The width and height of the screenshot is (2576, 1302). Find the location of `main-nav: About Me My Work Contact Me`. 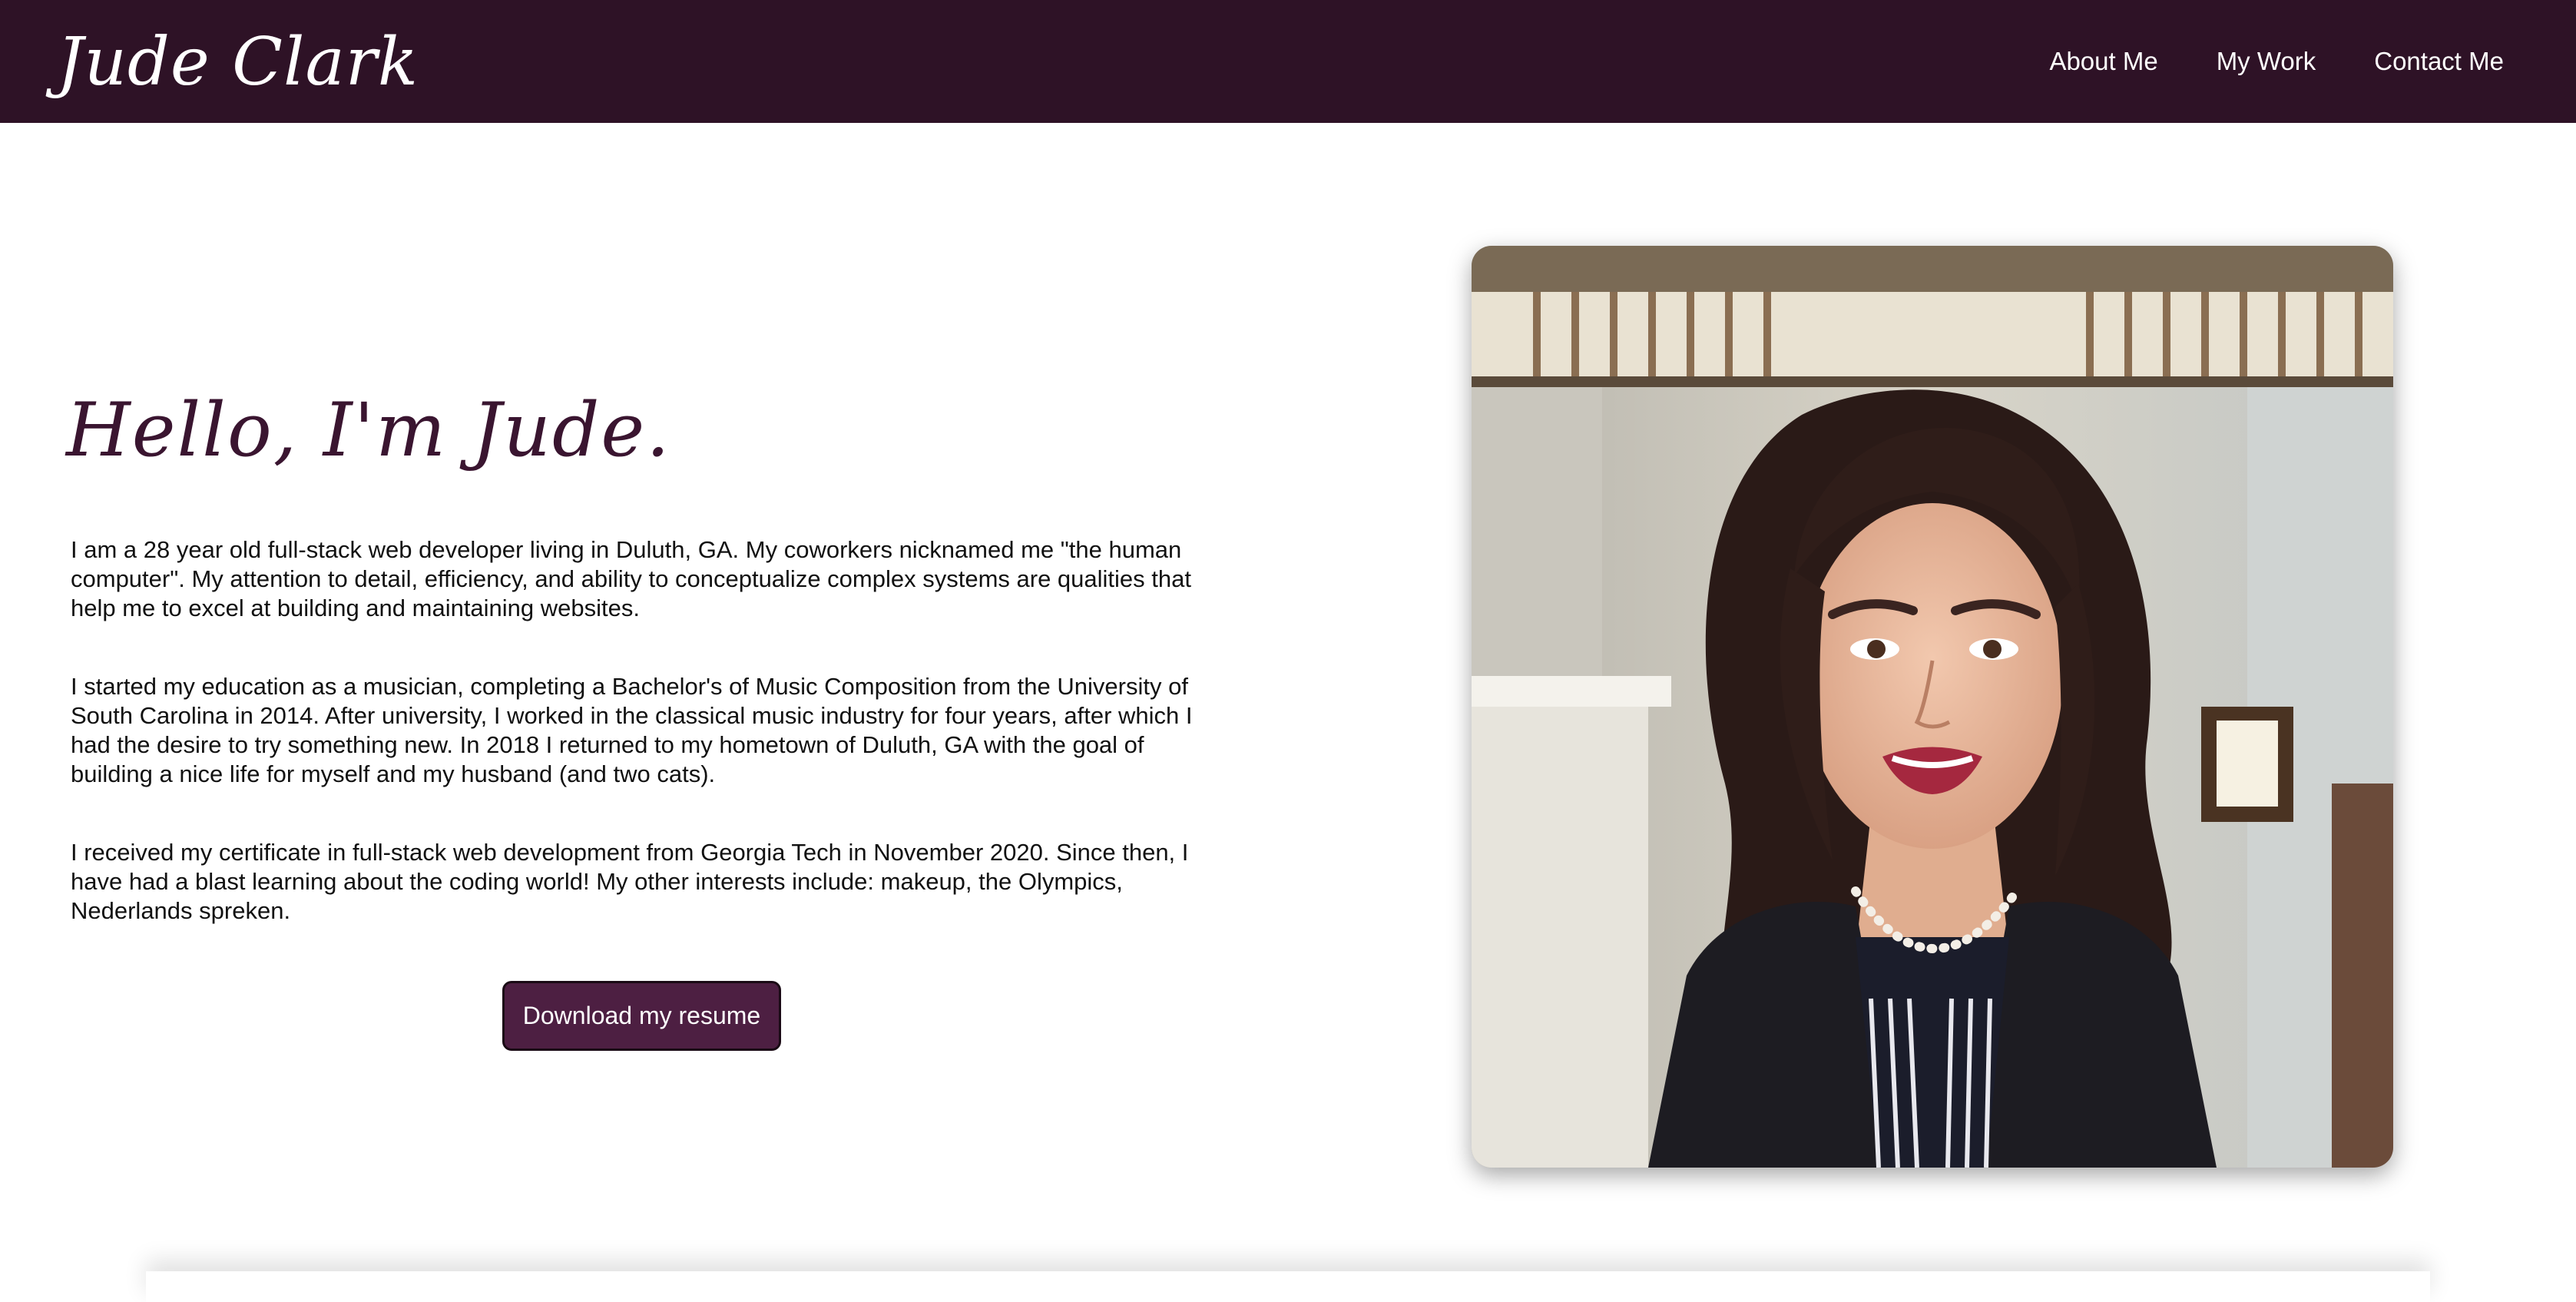

main-nav: About Me My Work Contact Me is located at coordinates (2276, 62).